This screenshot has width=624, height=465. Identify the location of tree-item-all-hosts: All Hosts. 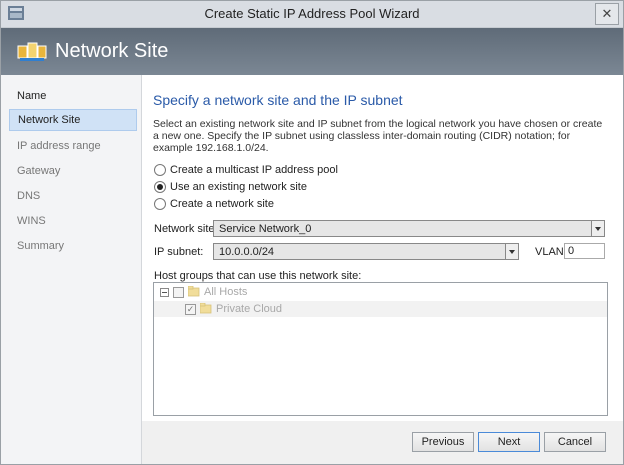
(380, 292).